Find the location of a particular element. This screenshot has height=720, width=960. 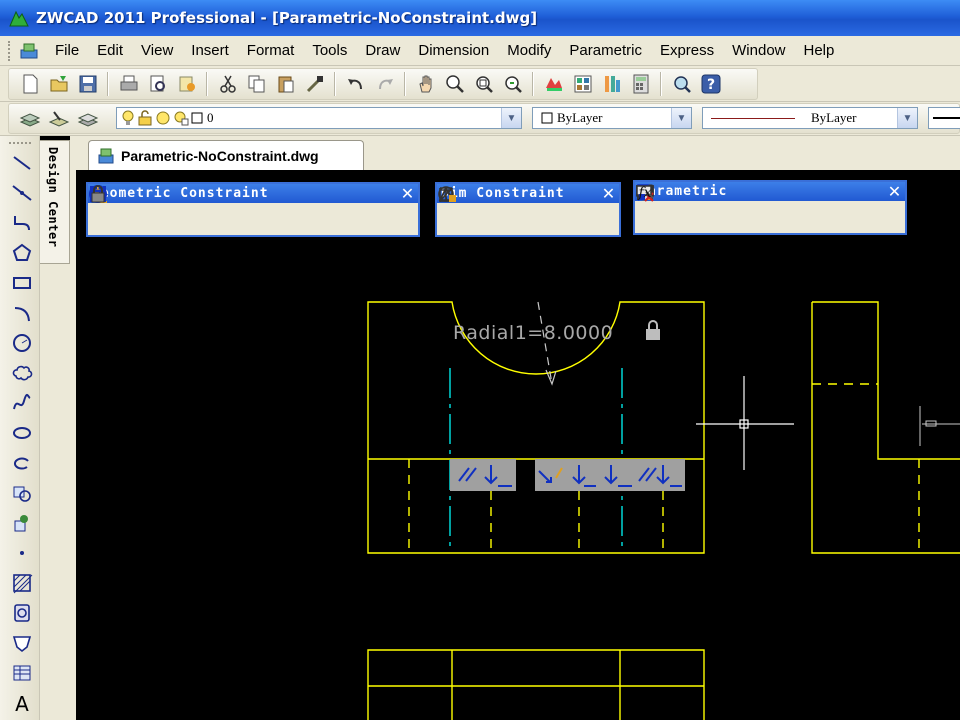

horizontal-dim-constraint-icon is located at coordinates (465, 210).